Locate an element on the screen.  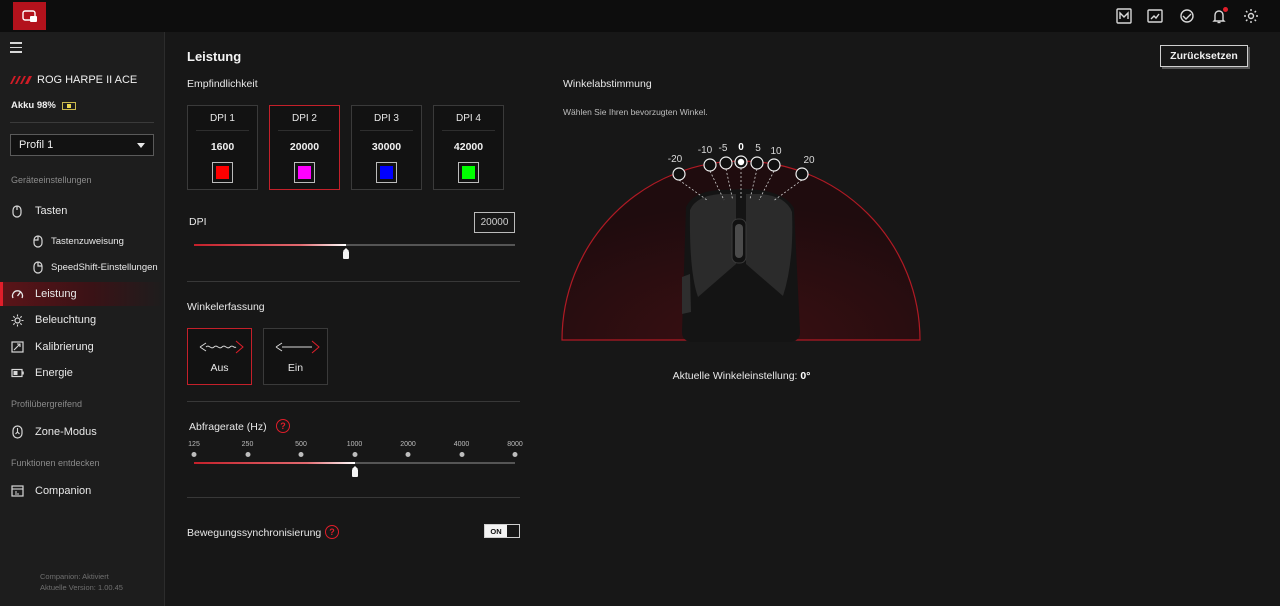
battery-icon is located at coordinates (17, 373).